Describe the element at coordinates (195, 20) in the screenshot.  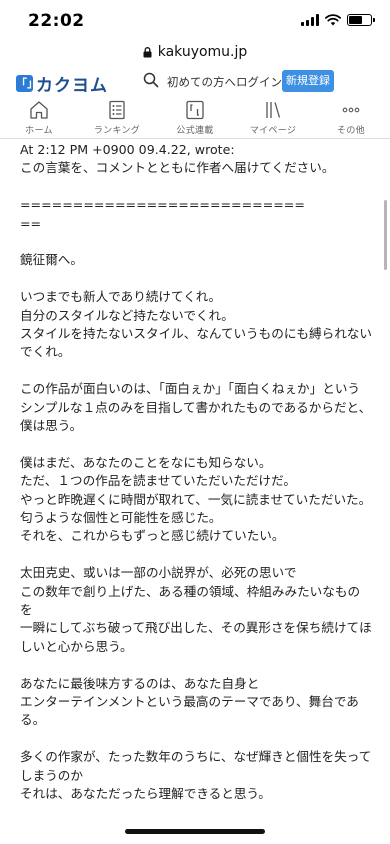
I see `status-bar: 22:02` at that location.